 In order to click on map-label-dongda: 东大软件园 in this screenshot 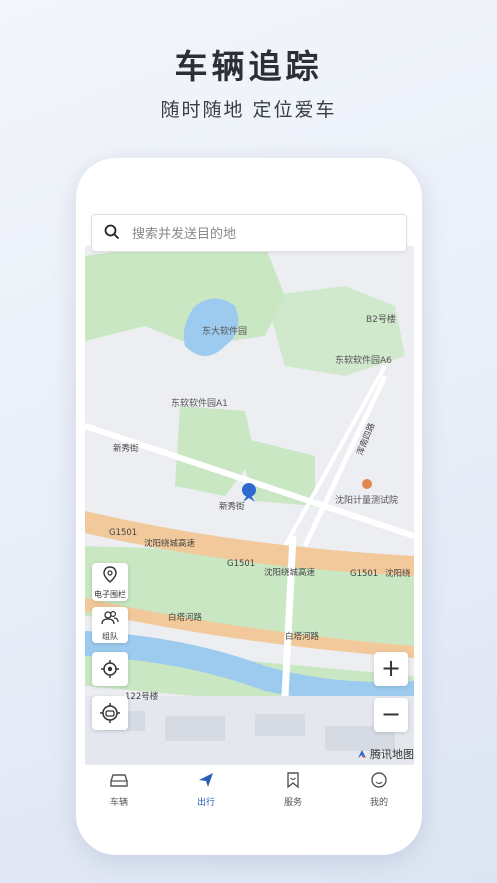, I will do `click(224, 331)`.